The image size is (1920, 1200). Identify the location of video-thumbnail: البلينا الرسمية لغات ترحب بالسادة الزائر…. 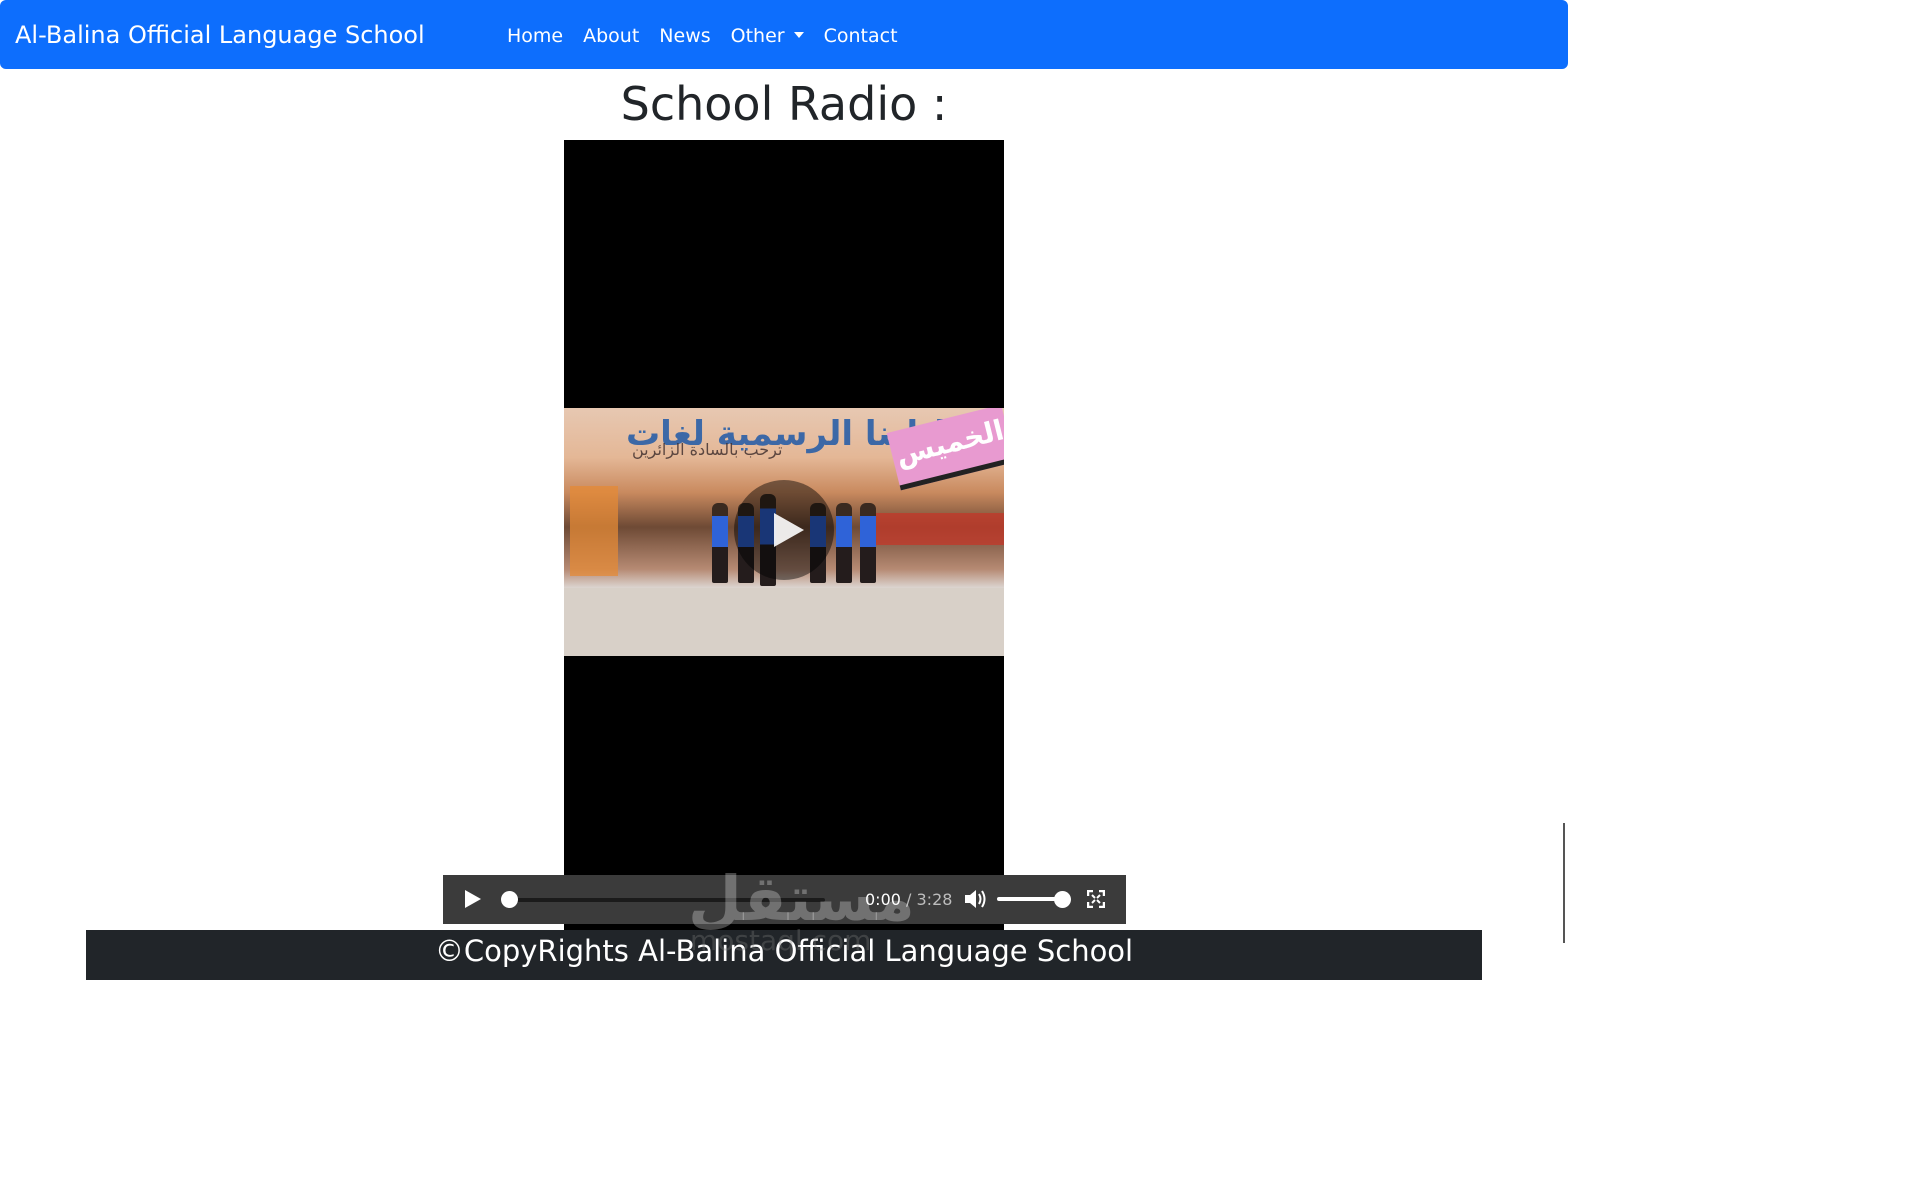
(784, 532).